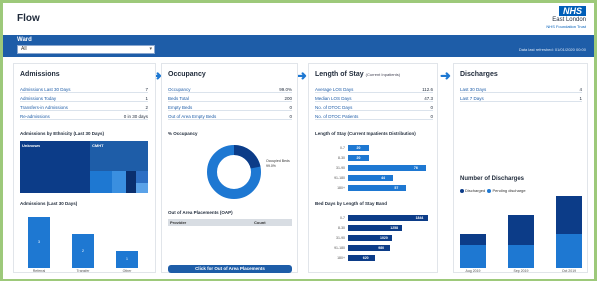 The image size is (597, 281). I want to click on axis-tick-label: 180+, so click(341, 258).